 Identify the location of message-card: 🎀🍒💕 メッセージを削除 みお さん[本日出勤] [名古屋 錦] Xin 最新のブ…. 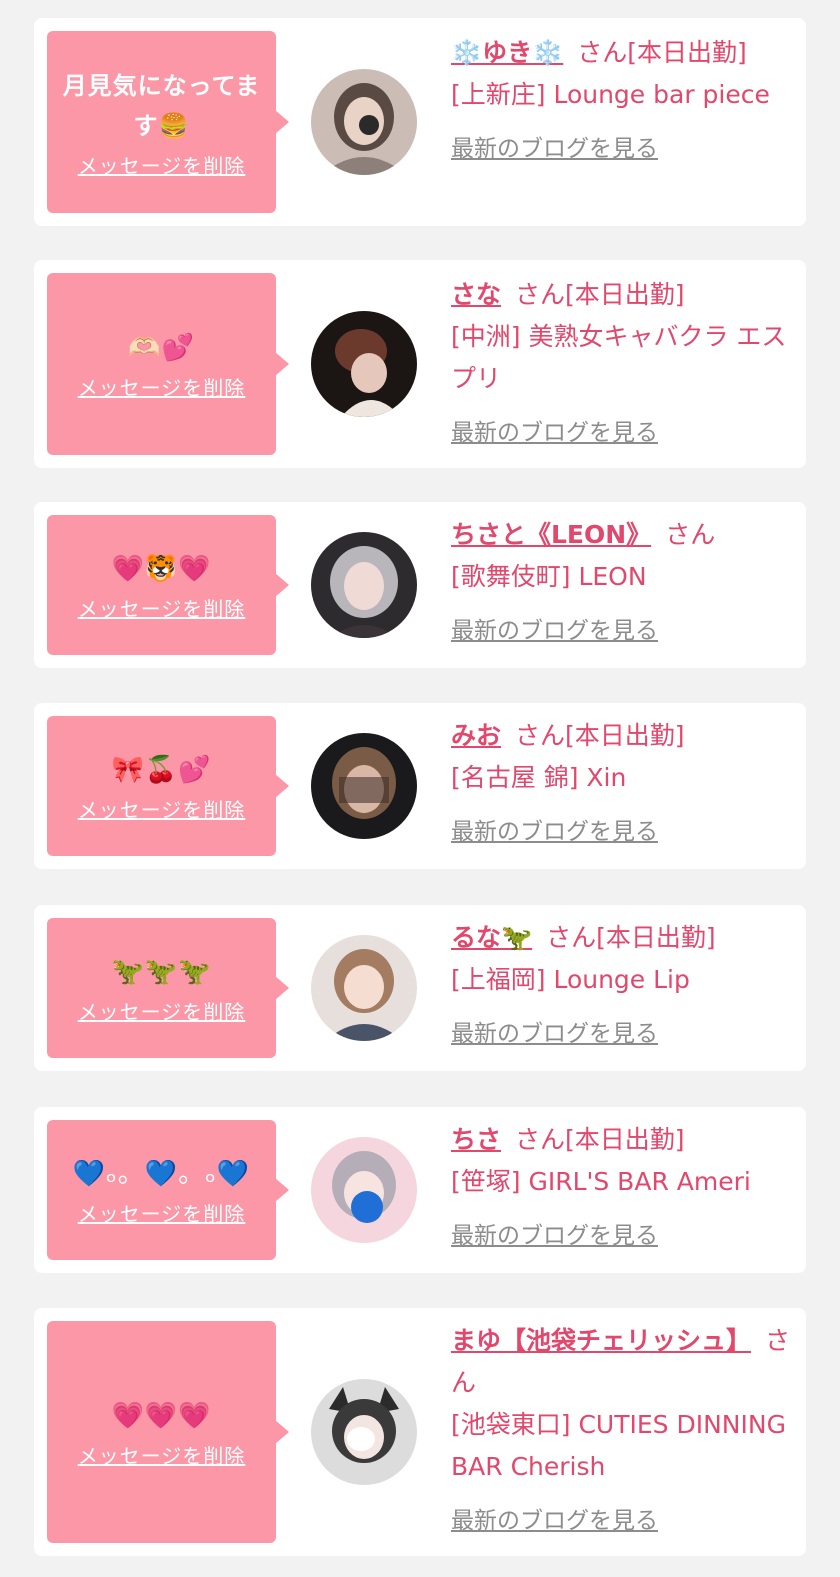
(420, 786).